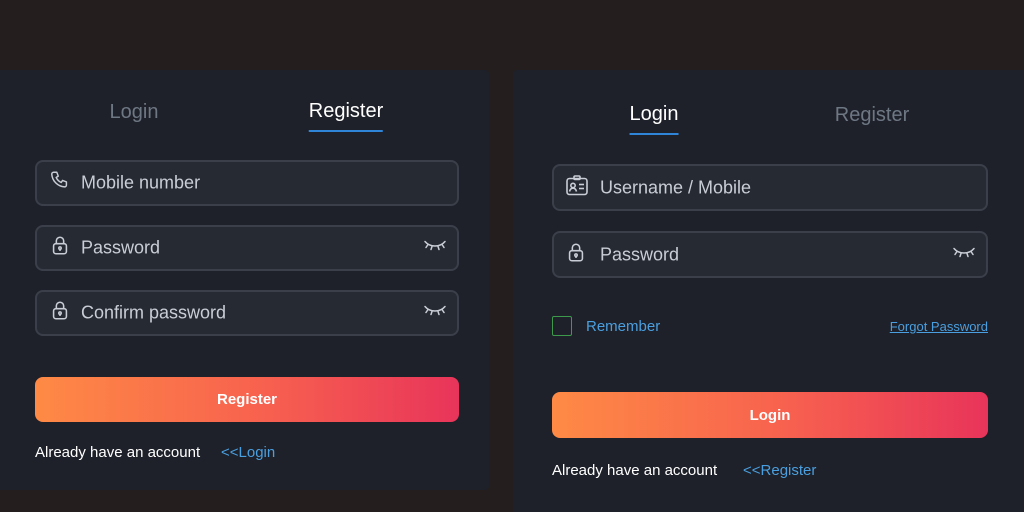 The width and height of the screenshot is (1024, 512). Describe the element at coordinates (562, 326) in the screenshot. I see `remember-checkbox` at that location.